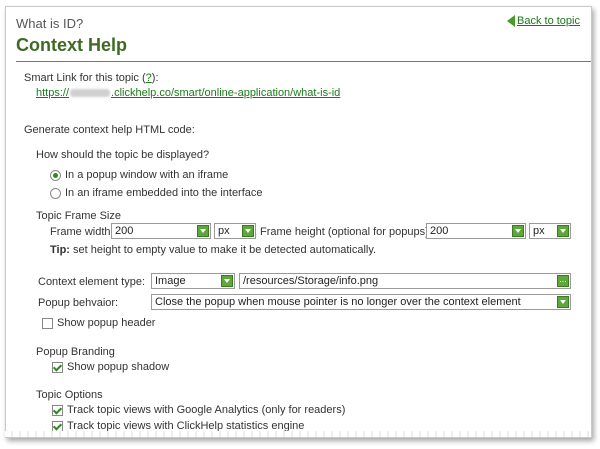 This screenshot has width=600, height=449. I want to click on radio-selected-icon, so click(55, 175).